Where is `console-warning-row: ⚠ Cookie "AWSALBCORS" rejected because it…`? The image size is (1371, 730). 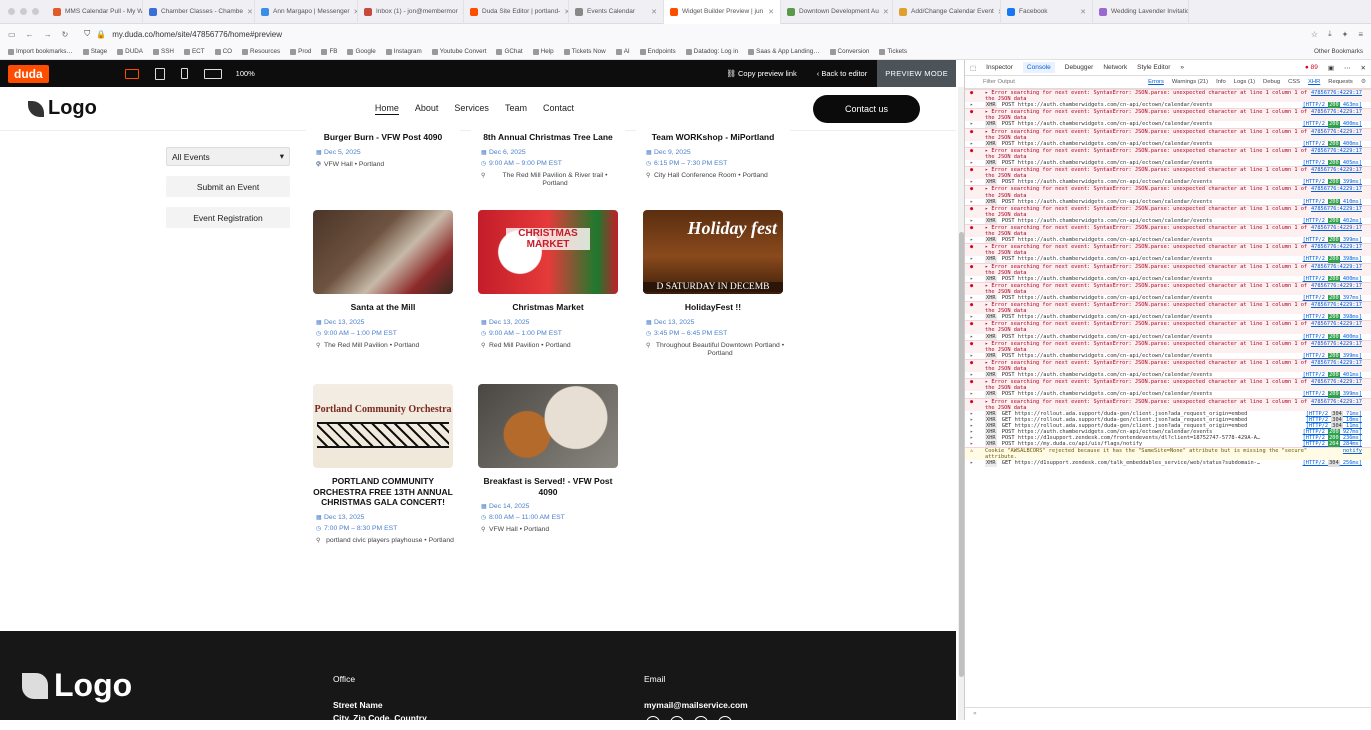 console-warning-row: ⚠ Cookie "AWSALBCORS" rejected because it… is located at coordinates (1168, 454).